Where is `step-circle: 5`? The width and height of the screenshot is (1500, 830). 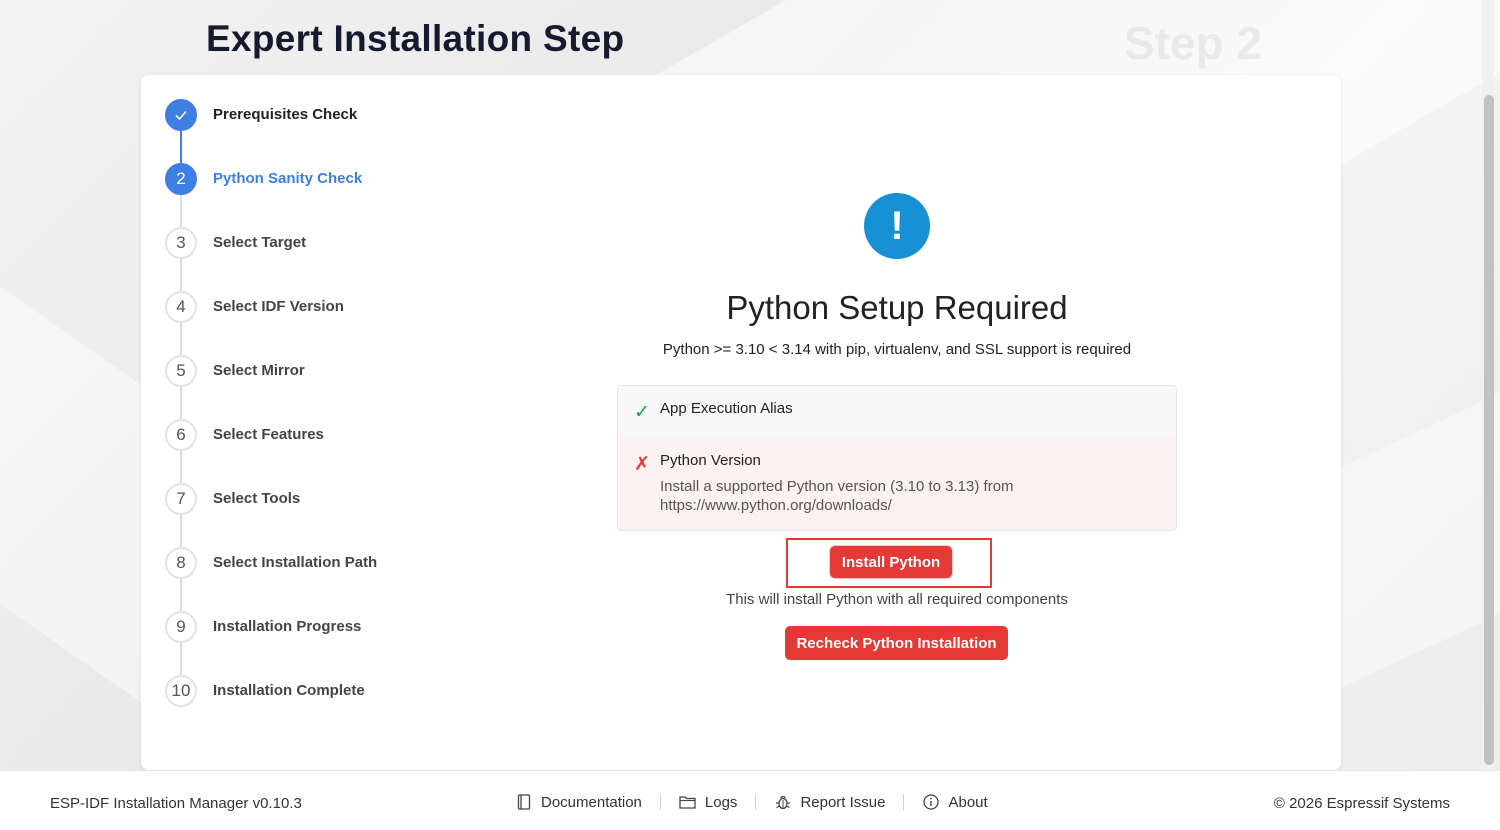 step-circle: 5 is located at coordinates (181, 371).